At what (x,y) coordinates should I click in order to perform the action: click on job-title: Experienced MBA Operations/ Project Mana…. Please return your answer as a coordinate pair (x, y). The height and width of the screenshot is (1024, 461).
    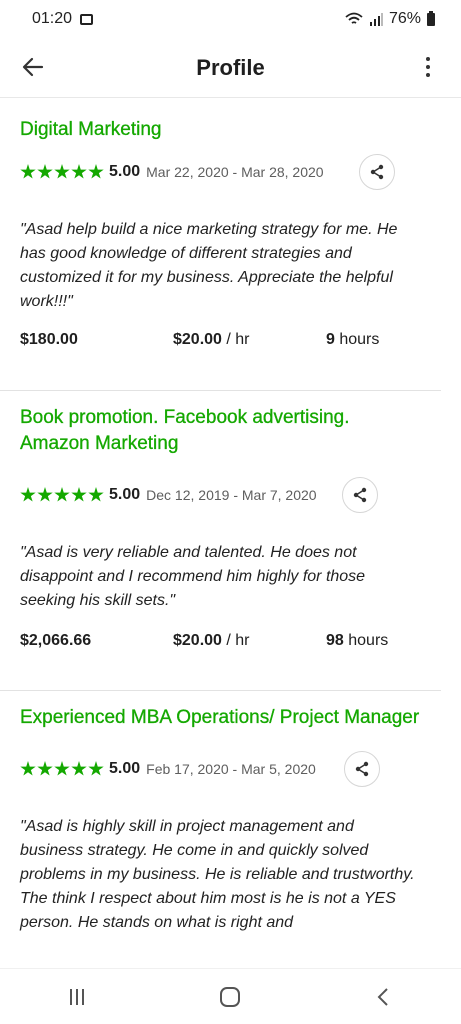
    Looking at the image, I should click on (220, 718).